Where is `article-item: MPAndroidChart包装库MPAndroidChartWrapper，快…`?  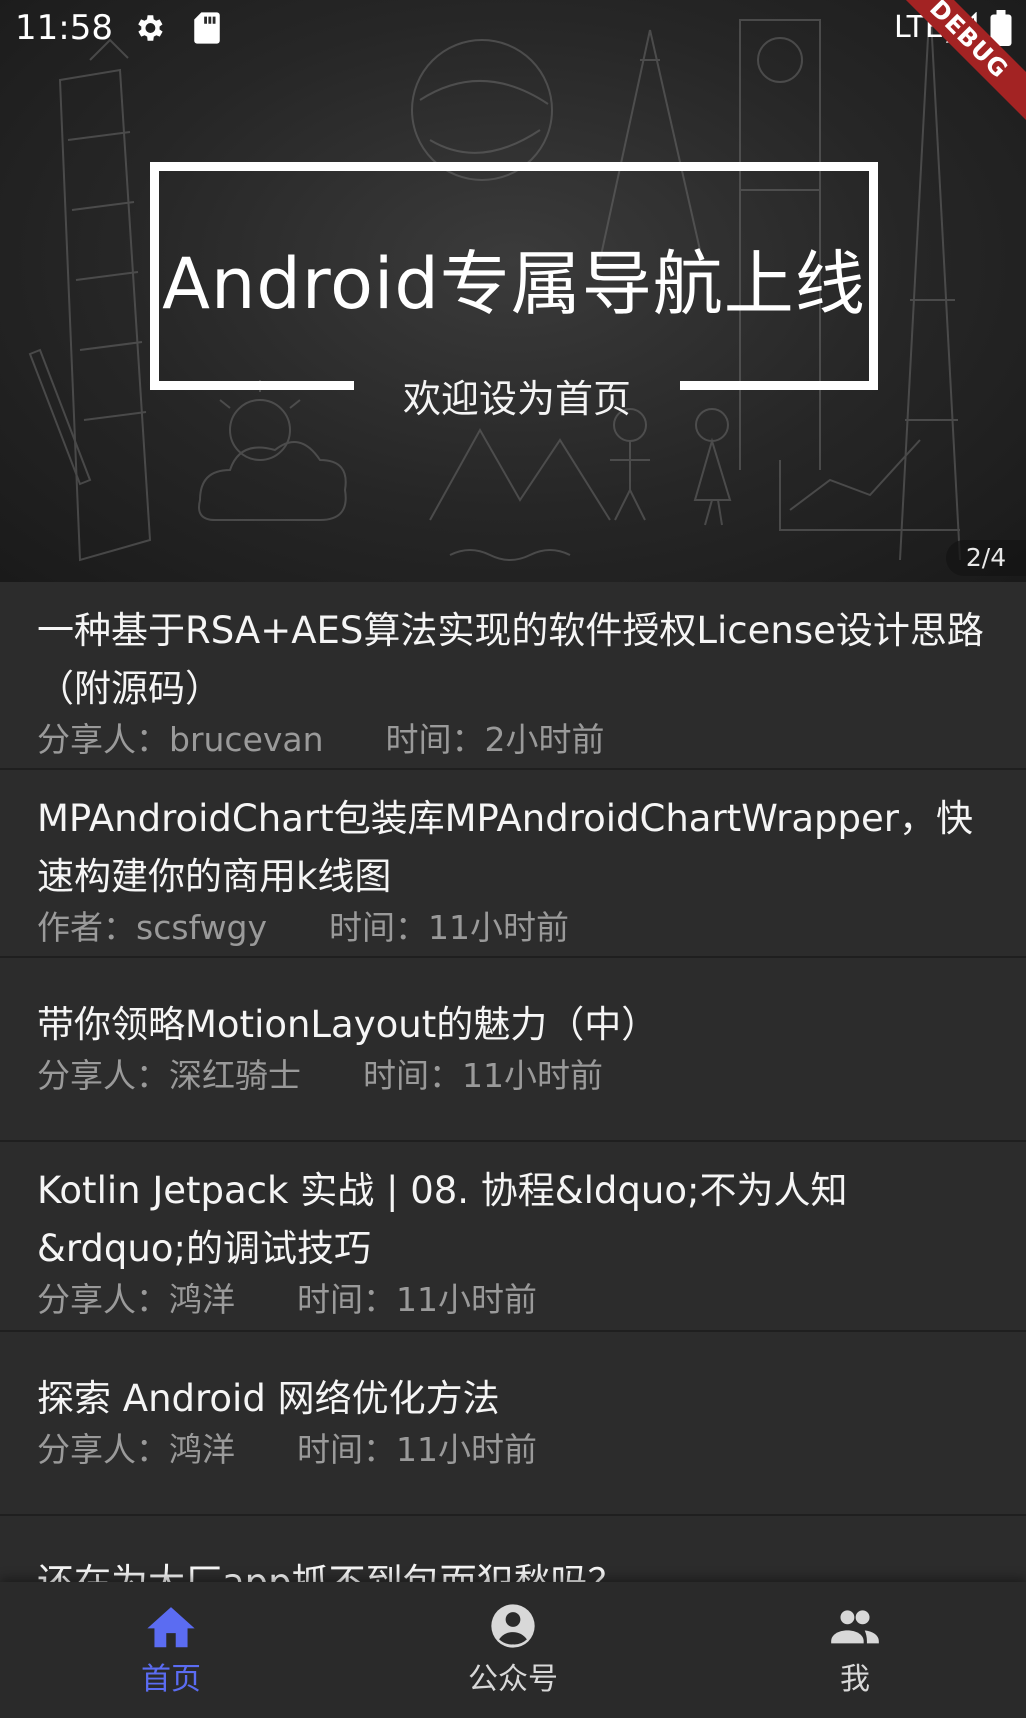
article-item: MPAndroidChart包装库MPAndroidChartWrapper，快… is located at coordinates (513, 864).